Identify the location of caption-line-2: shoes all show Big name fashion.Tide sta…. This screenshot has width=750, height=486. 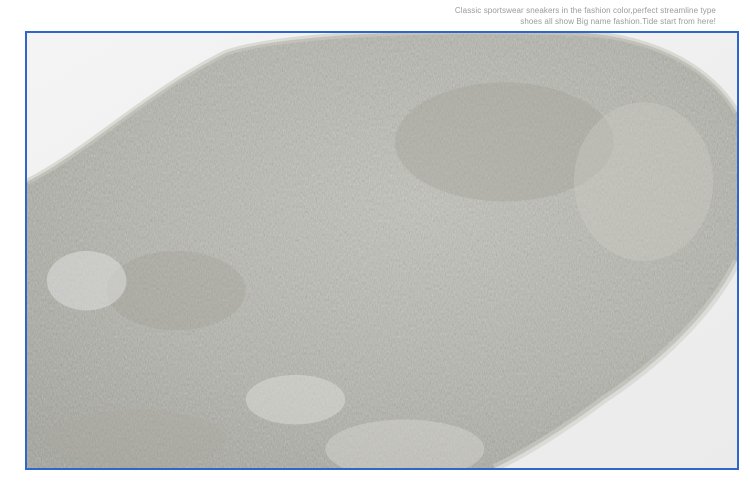
(618, 21).